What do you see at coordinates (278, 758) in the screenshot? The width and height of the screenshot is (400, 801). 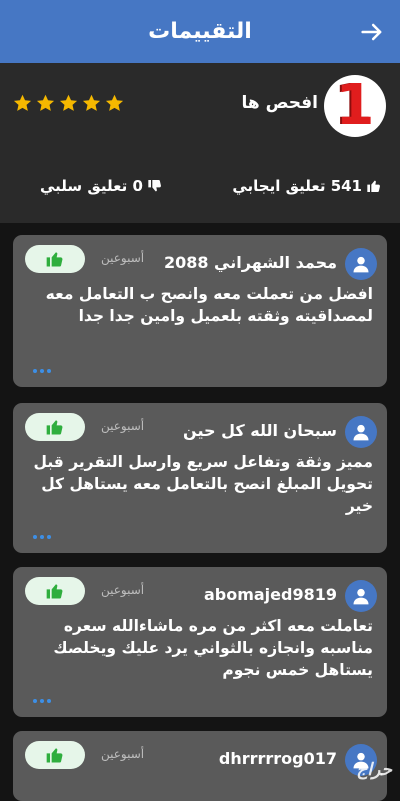 I see `review-username: dhrrrrrog017` at bounding box center [278, 758].